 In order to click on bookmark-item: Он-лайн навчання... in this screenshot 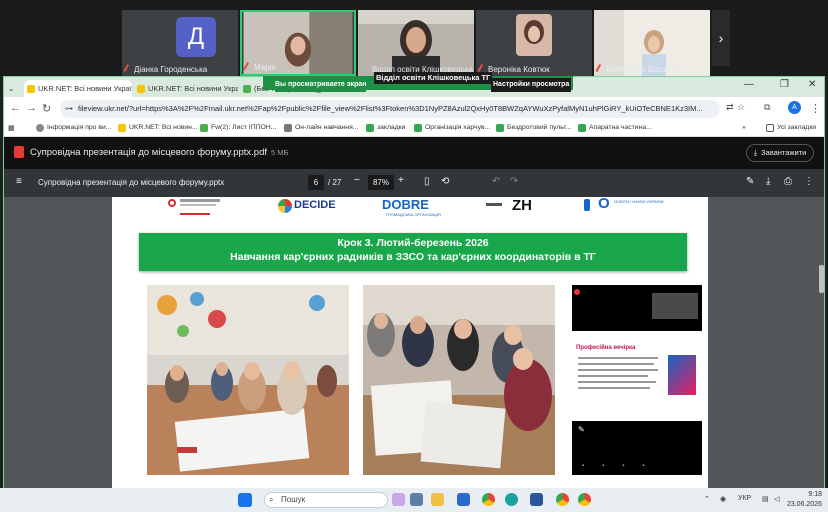, I will do `click(321, 128)`.